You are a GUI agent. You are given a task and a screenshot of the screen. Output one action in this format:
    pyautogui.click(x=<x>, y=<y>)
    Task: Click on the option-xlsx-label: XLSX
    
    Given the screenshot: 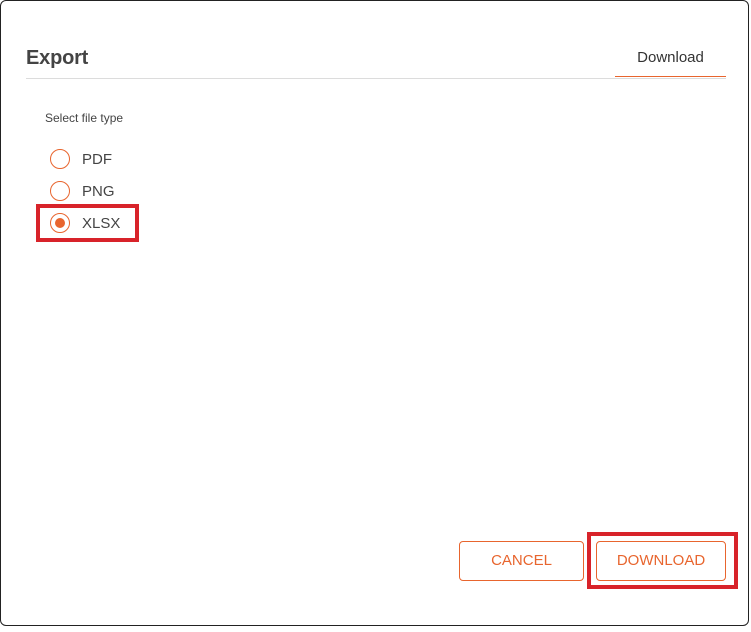 What is the action you would take?
    pyautogui.click(x=101, y=223)
    